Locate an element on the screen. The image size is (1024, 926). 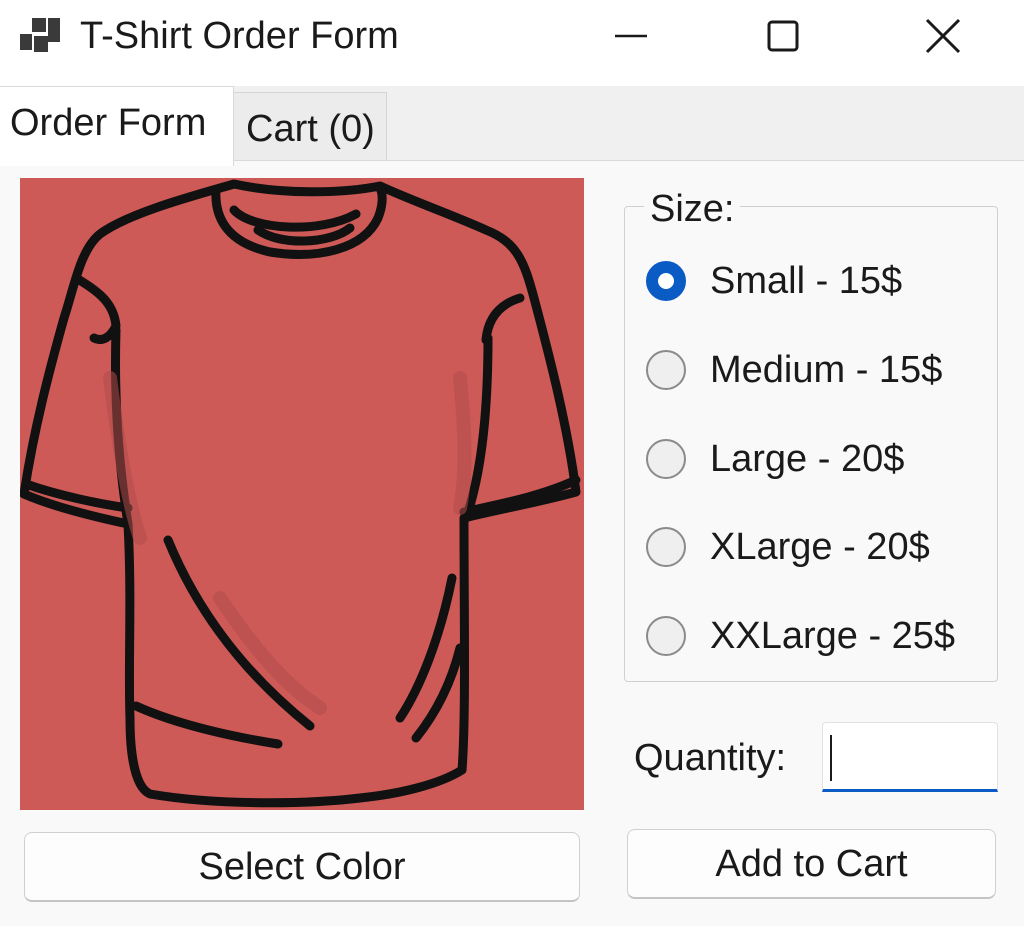
window-title: T-Shirt Order Form is located at coordinates (239, 36).